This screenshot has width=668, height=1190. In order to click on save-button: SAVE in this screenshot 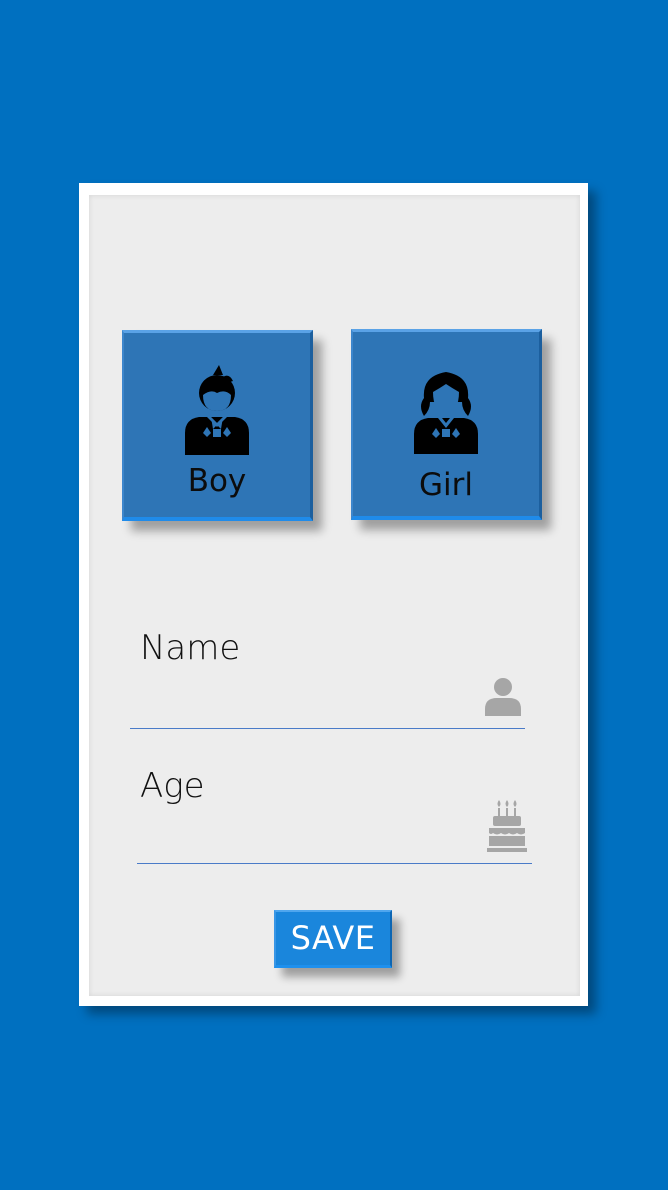, I will do `click(333, 939)`.